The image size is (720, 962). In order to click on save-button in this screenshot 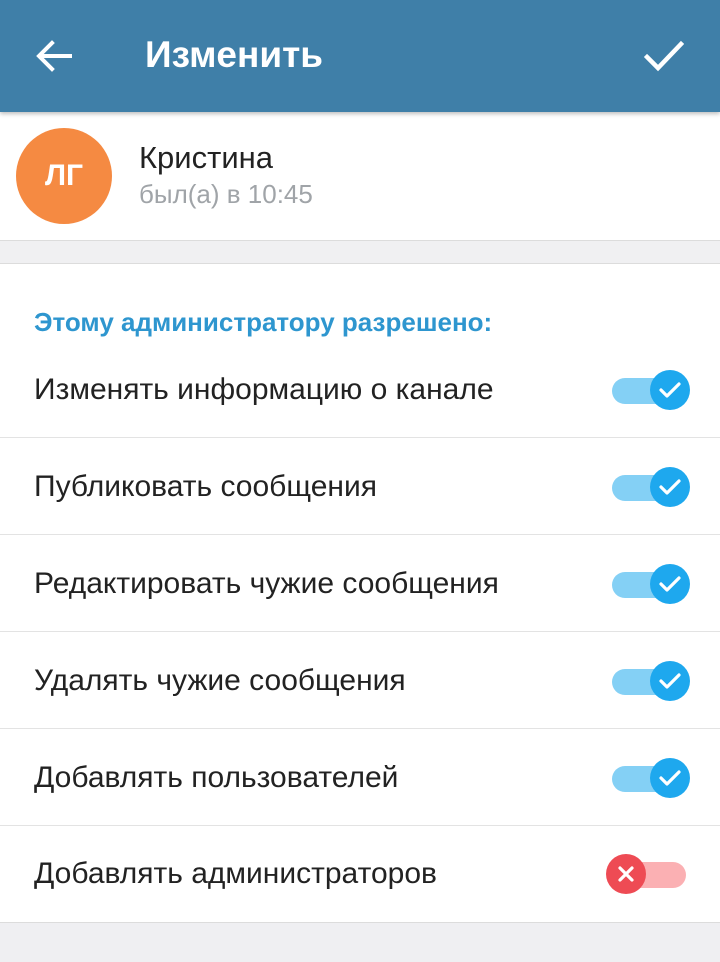, I will do `click(664, 56)`.